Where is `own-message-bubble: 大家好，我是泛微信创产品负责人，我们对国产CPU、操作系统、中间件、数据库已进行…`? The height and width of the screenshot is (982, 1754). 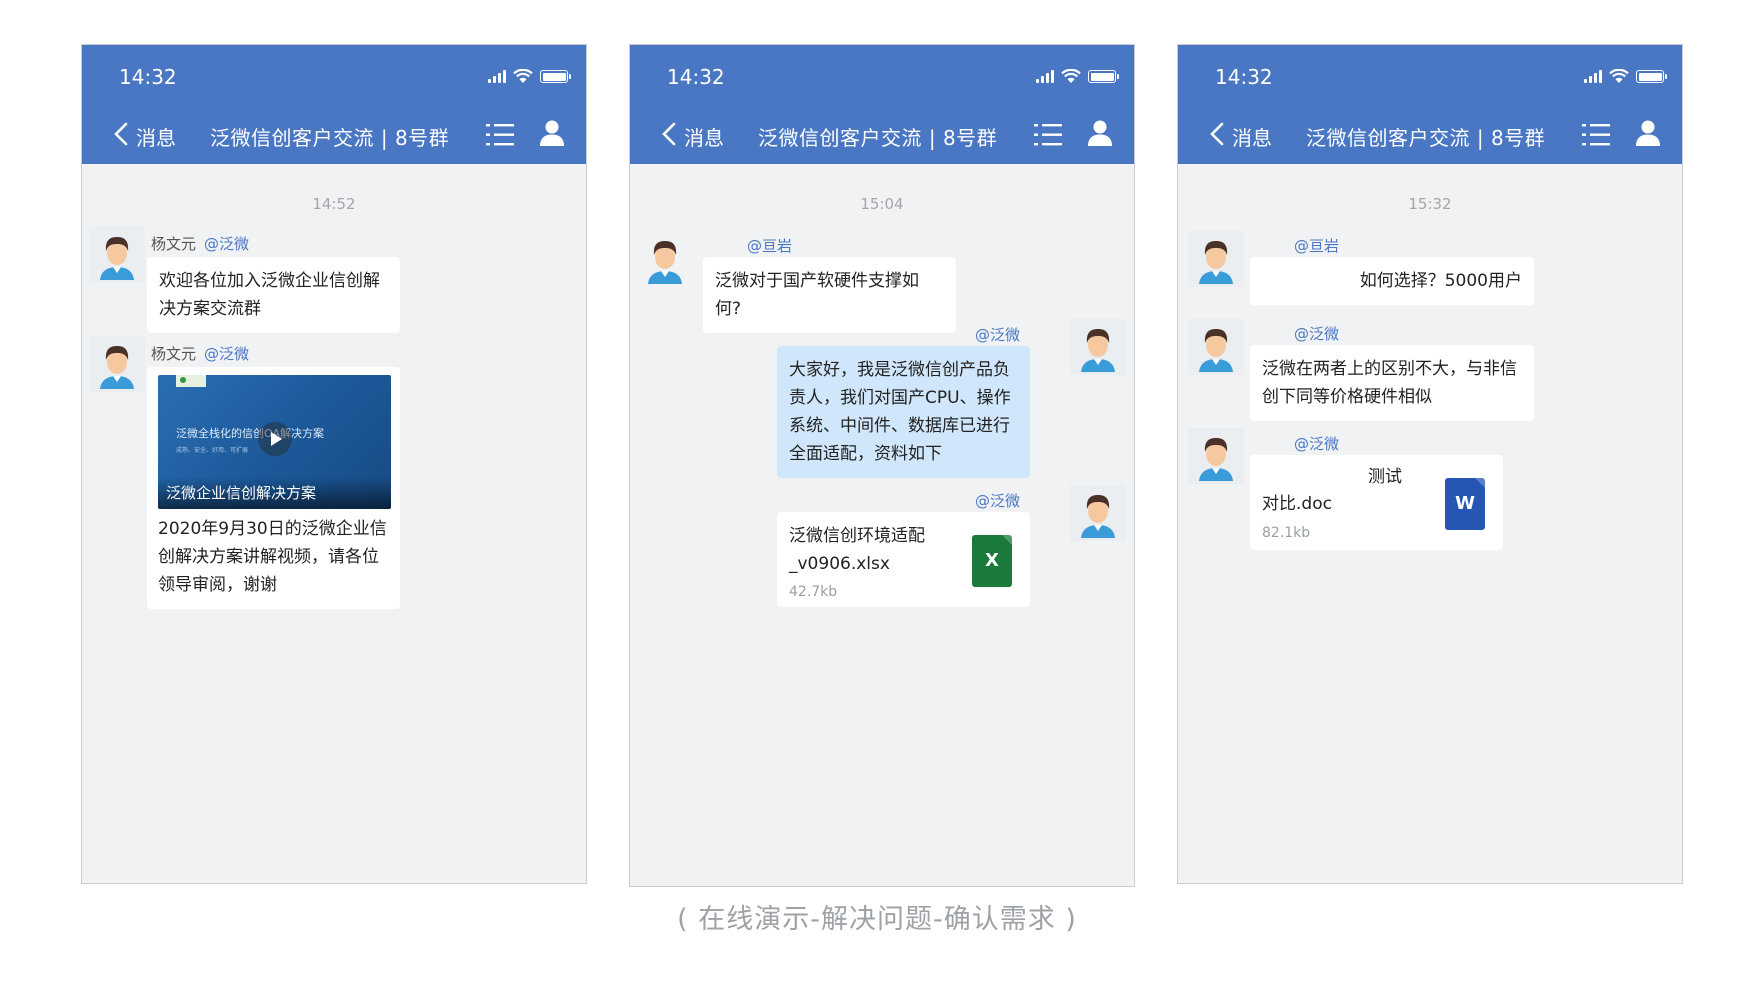
own-message-bubble: 大家好，我是泛微信创产品负责人，我们对国产CPU、操作系统、中间件、数据库已进行… is located at coordinates (903, 412).